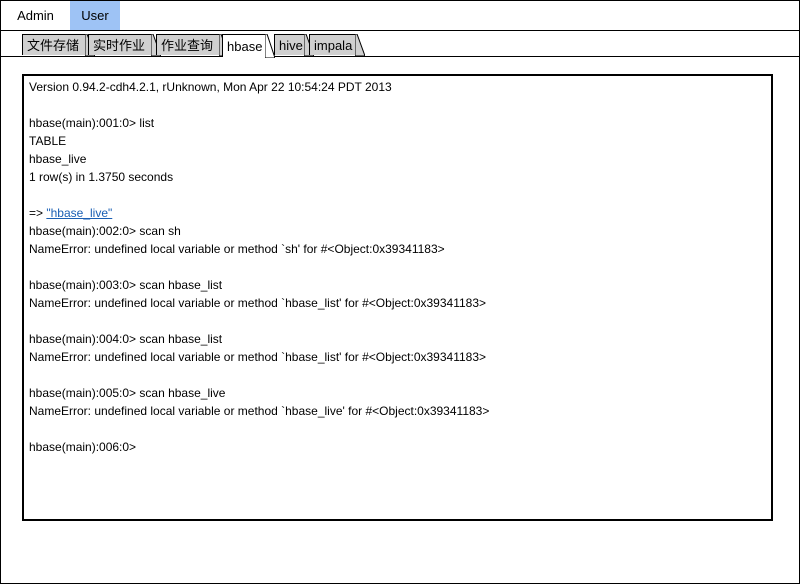 The width and height of the screenshot is (800, 584). I want to click on sub-tab-hive: hive, so click(294, 45).